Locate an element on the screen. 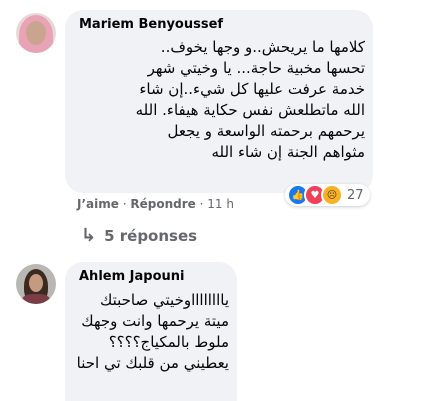  reactions-summary: 👍 ♥ ☹ 27 is located at coordinates (327, 195).